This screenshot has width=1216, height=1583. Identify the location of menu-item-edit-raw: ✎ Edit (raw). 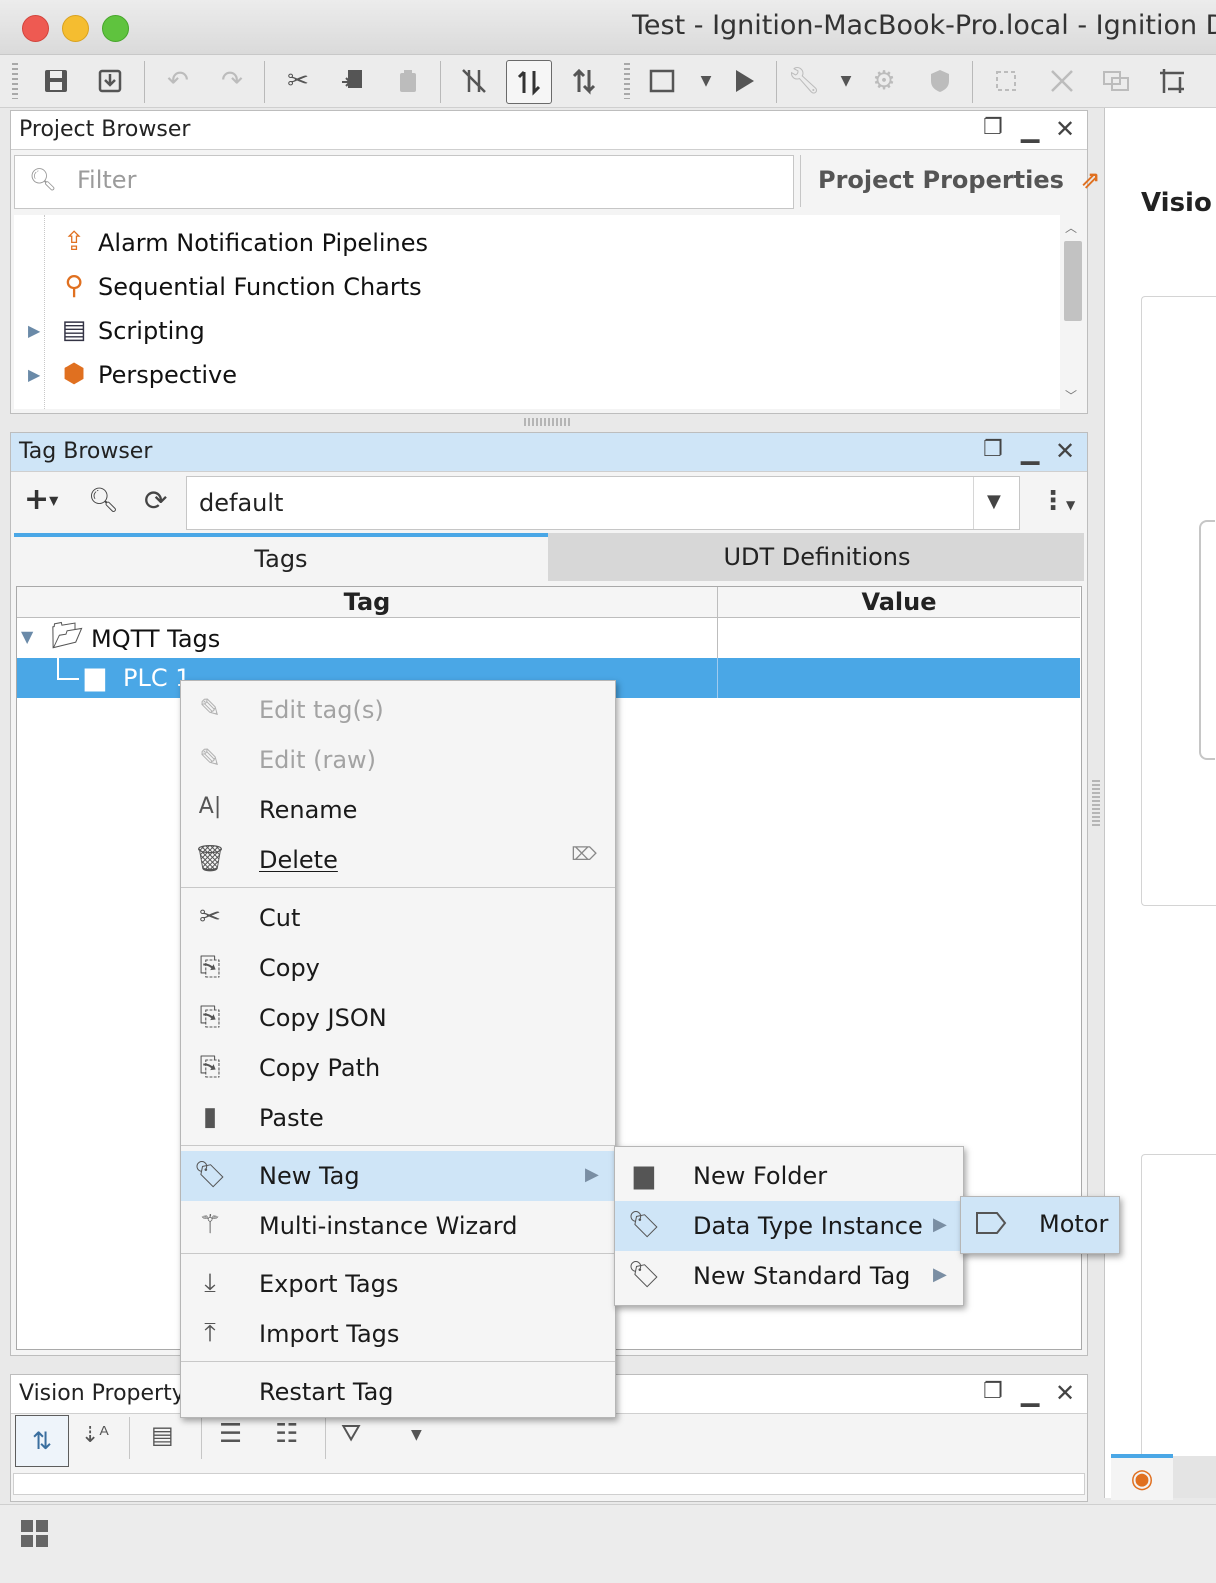
(398, 760).